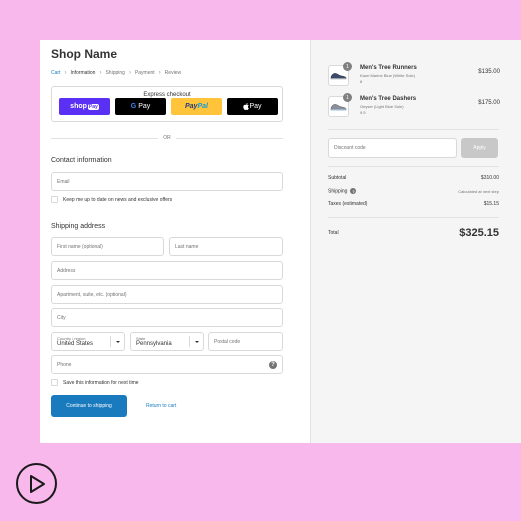 The image size is (521, 521). Describe the element at coordinates (333, 233) in the screenshot. I see `total-label: Total` at that location.